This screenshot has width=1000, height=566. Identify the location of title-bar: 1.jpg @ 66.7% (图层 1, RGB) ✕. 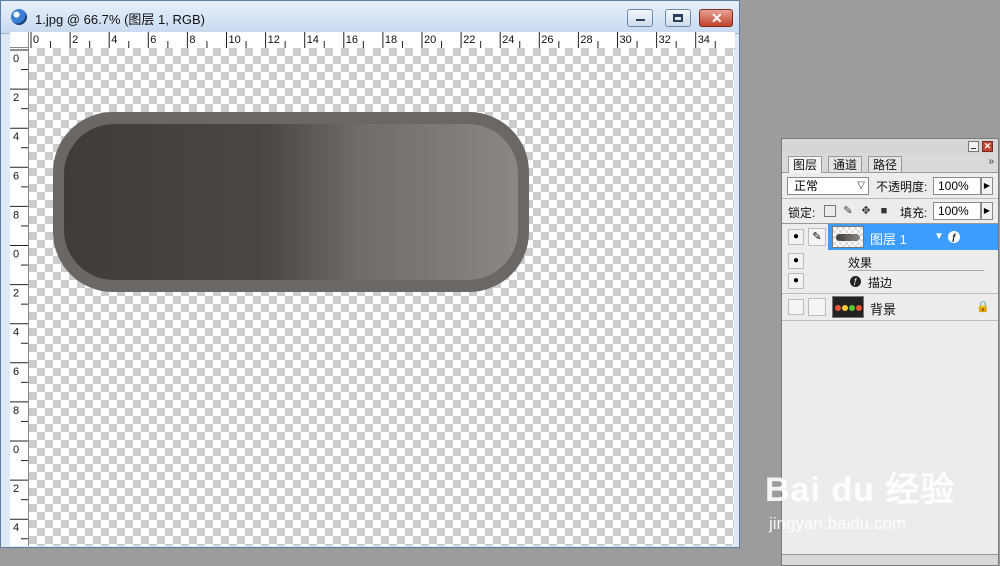
(370, 17).